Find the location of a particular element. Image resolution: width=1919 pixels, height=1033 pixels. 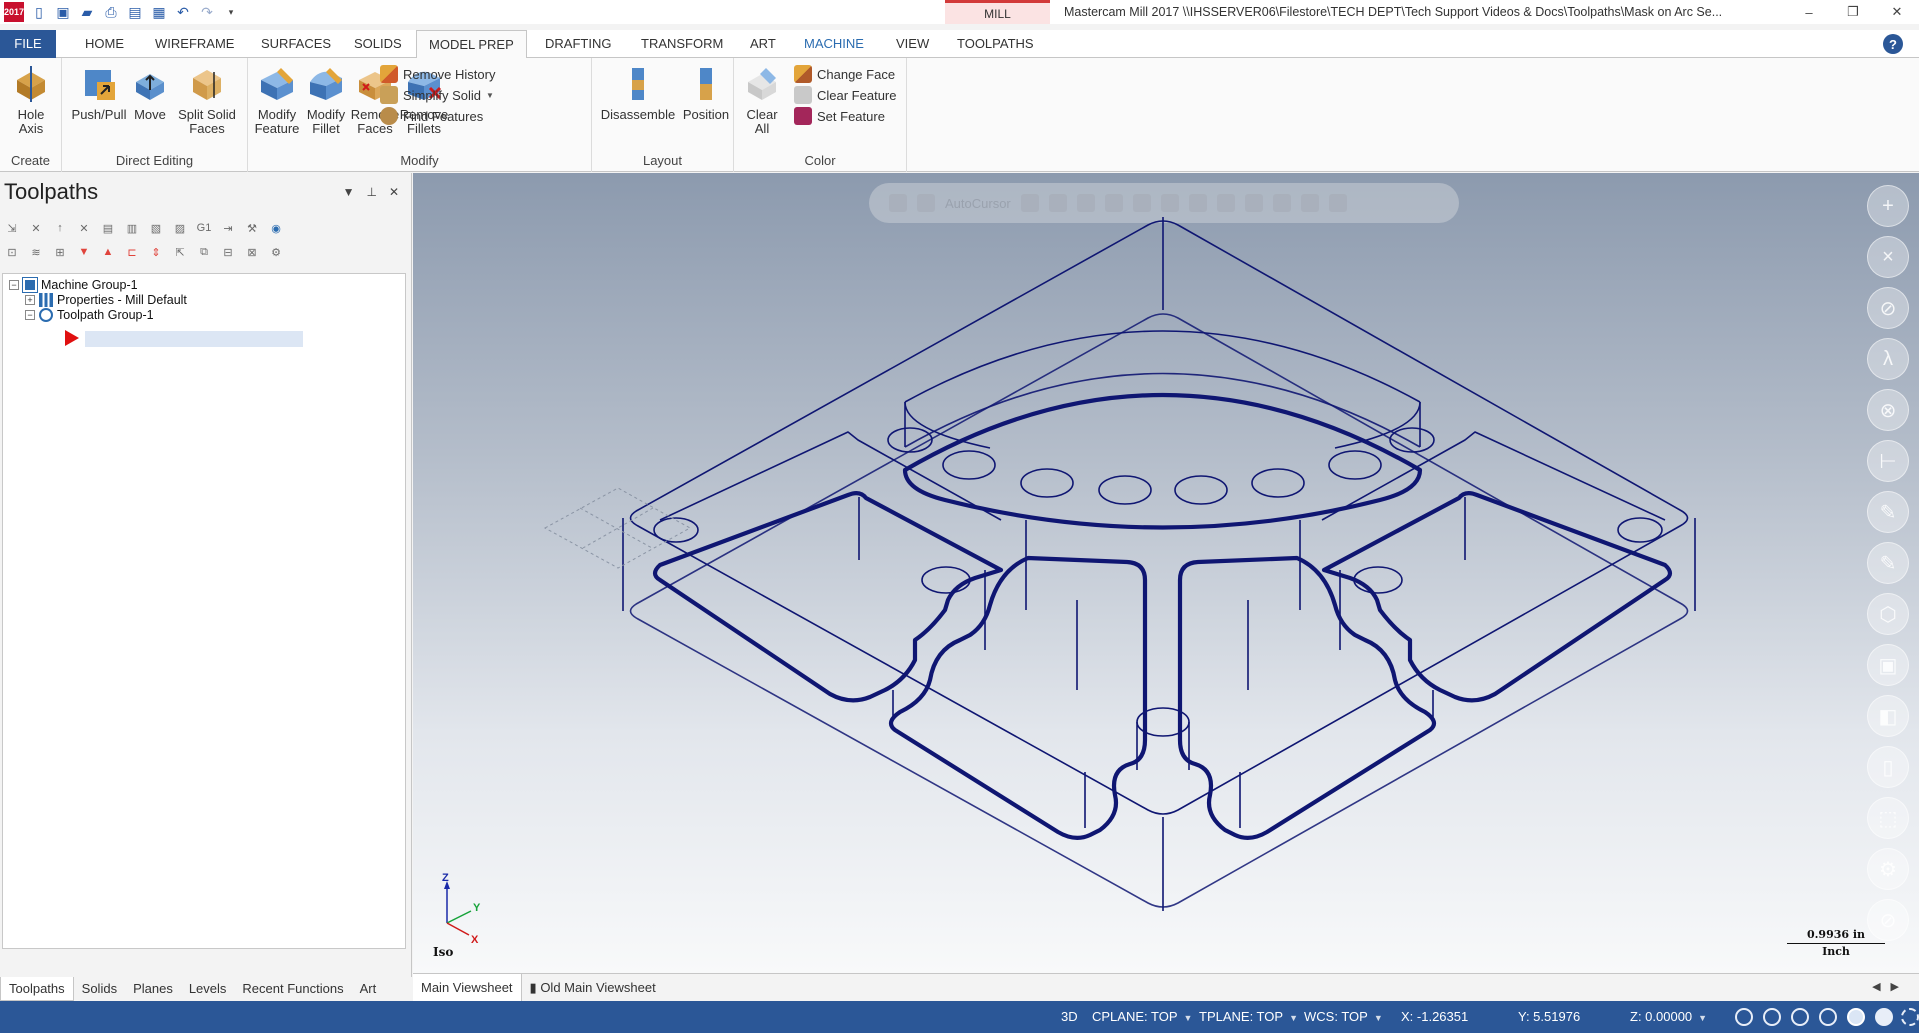

print-icon: ⎙ is located at coordinates (111, 12).